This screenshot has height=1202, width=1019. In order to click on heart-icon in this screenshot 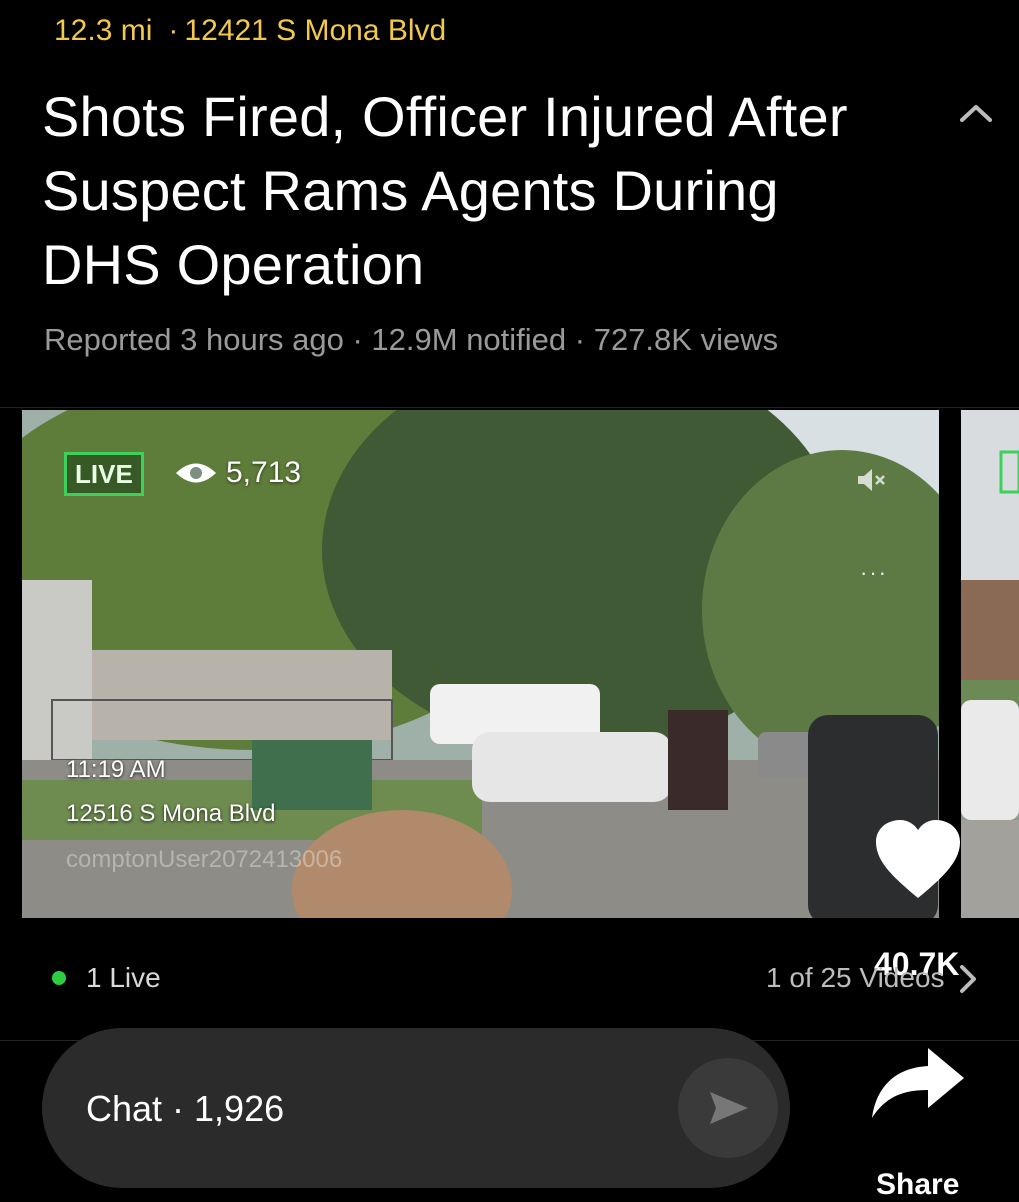, I will do `click(918, 860)`.